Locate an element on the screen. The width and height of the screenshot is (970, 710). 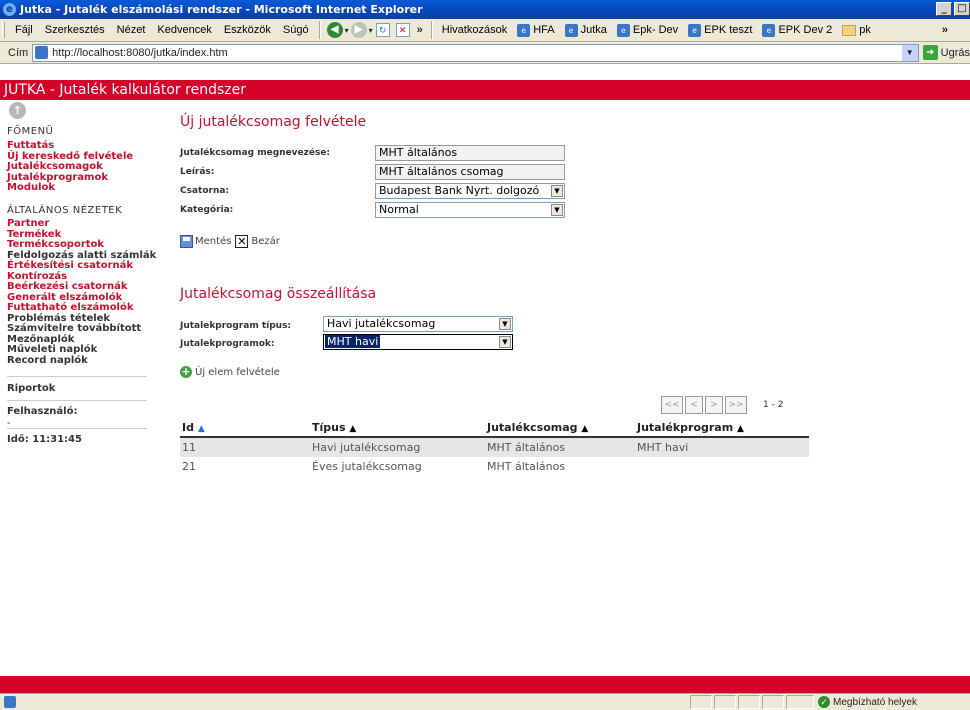
link-jutka: e Jutka is located at coordinates (586, 30).